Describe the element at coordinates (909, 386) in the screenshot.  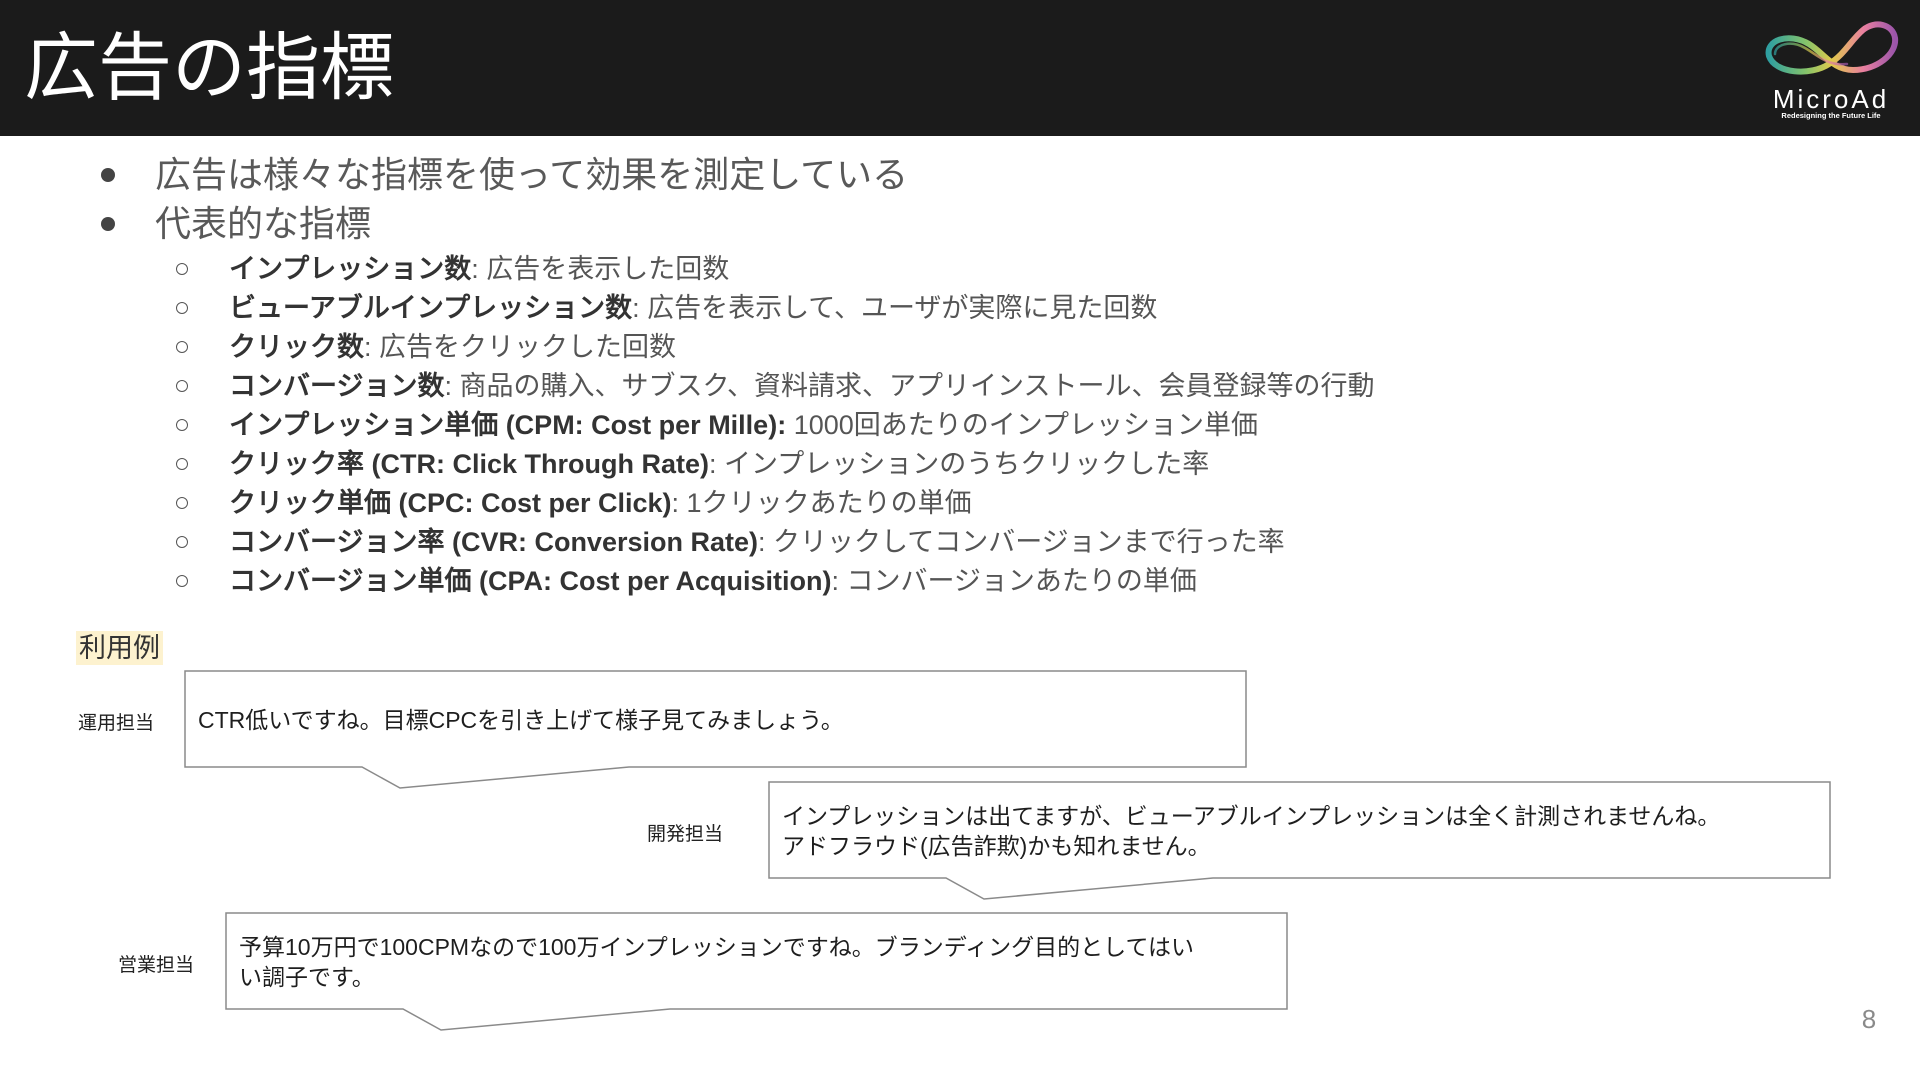
I see `metric-description: : 商品の購入、サブスク、資料請求、アプリインストール、会員登録等の行動` at that location.